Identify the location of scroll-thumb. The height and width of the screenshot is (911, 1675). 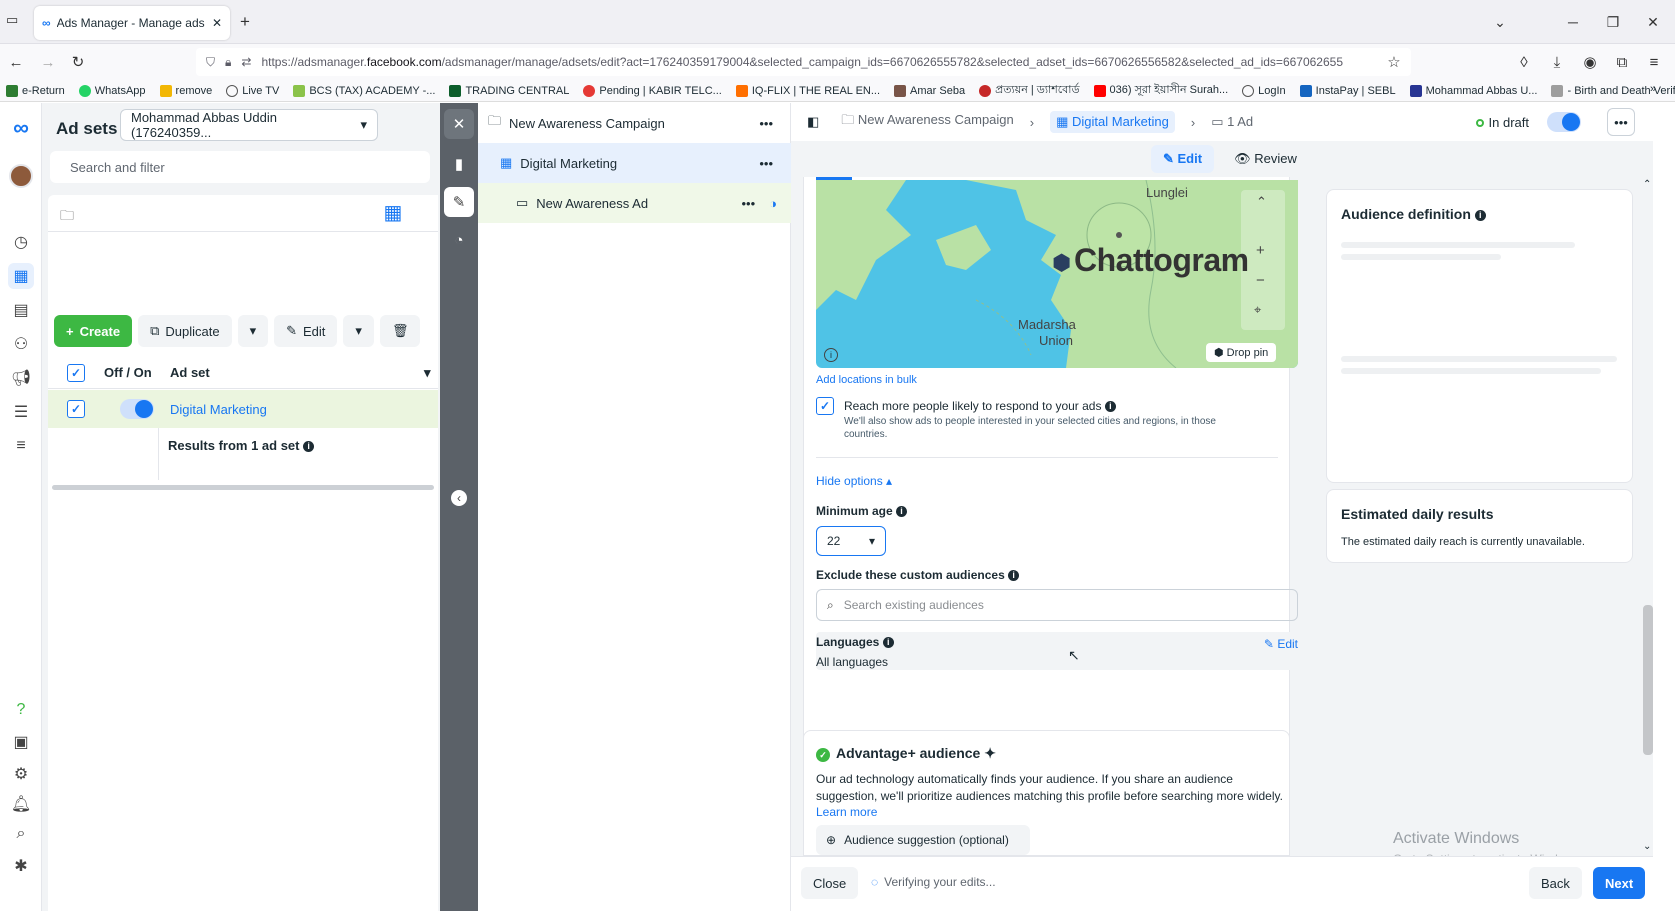
(1648, 680).